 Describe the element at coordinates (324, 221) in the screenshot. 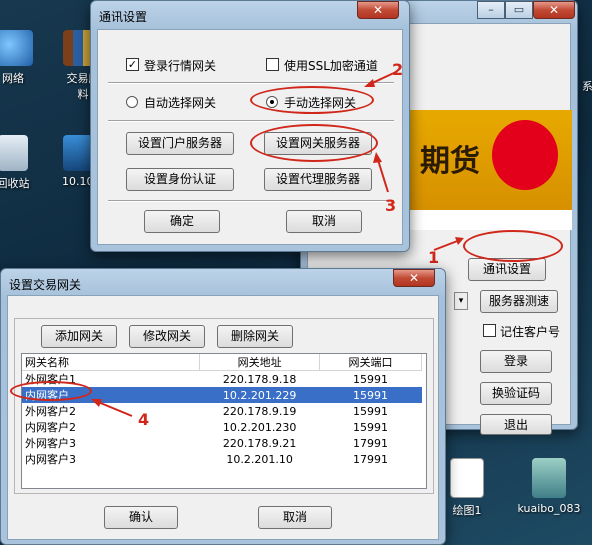

I see `comm-cancel-button: 取消` at that location.